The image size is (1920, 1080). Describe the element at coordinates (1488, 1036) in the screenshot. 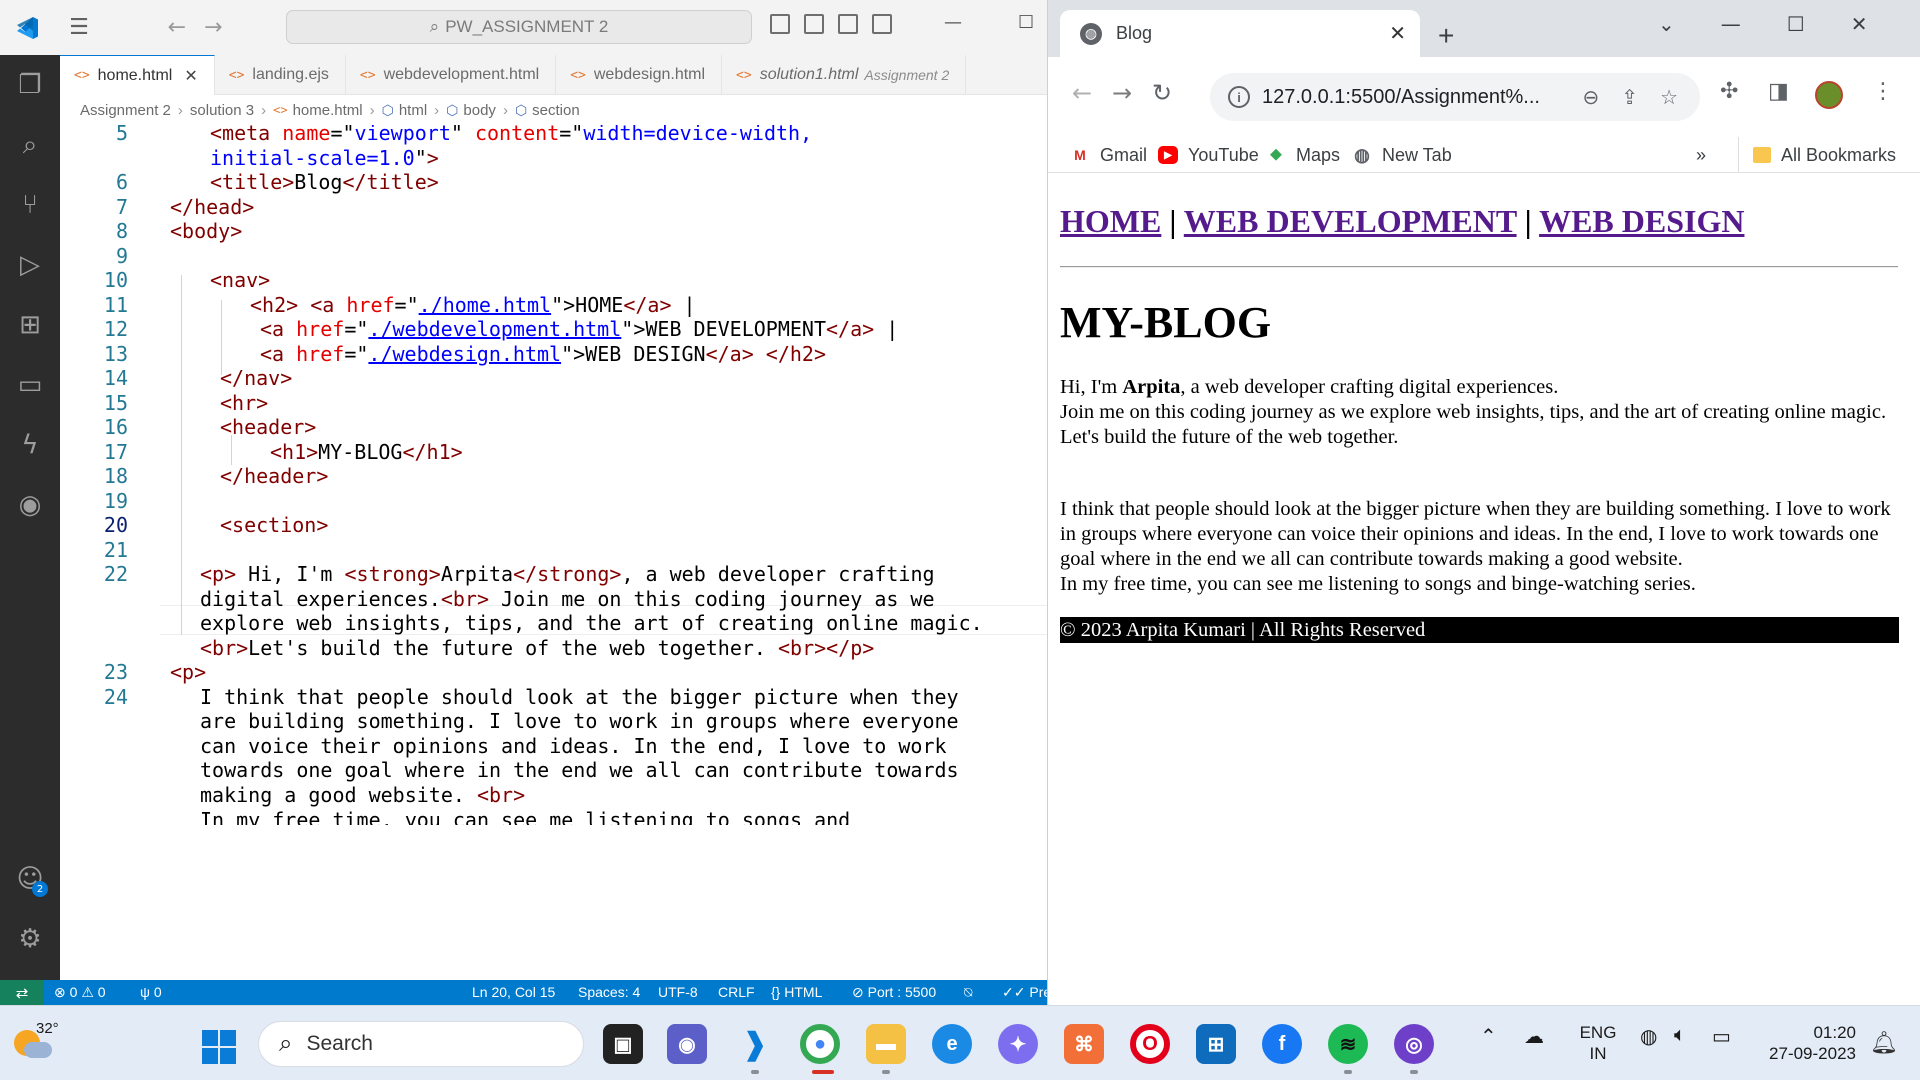

I see `show-hidden-icons-chevron: ⌃` at that location.